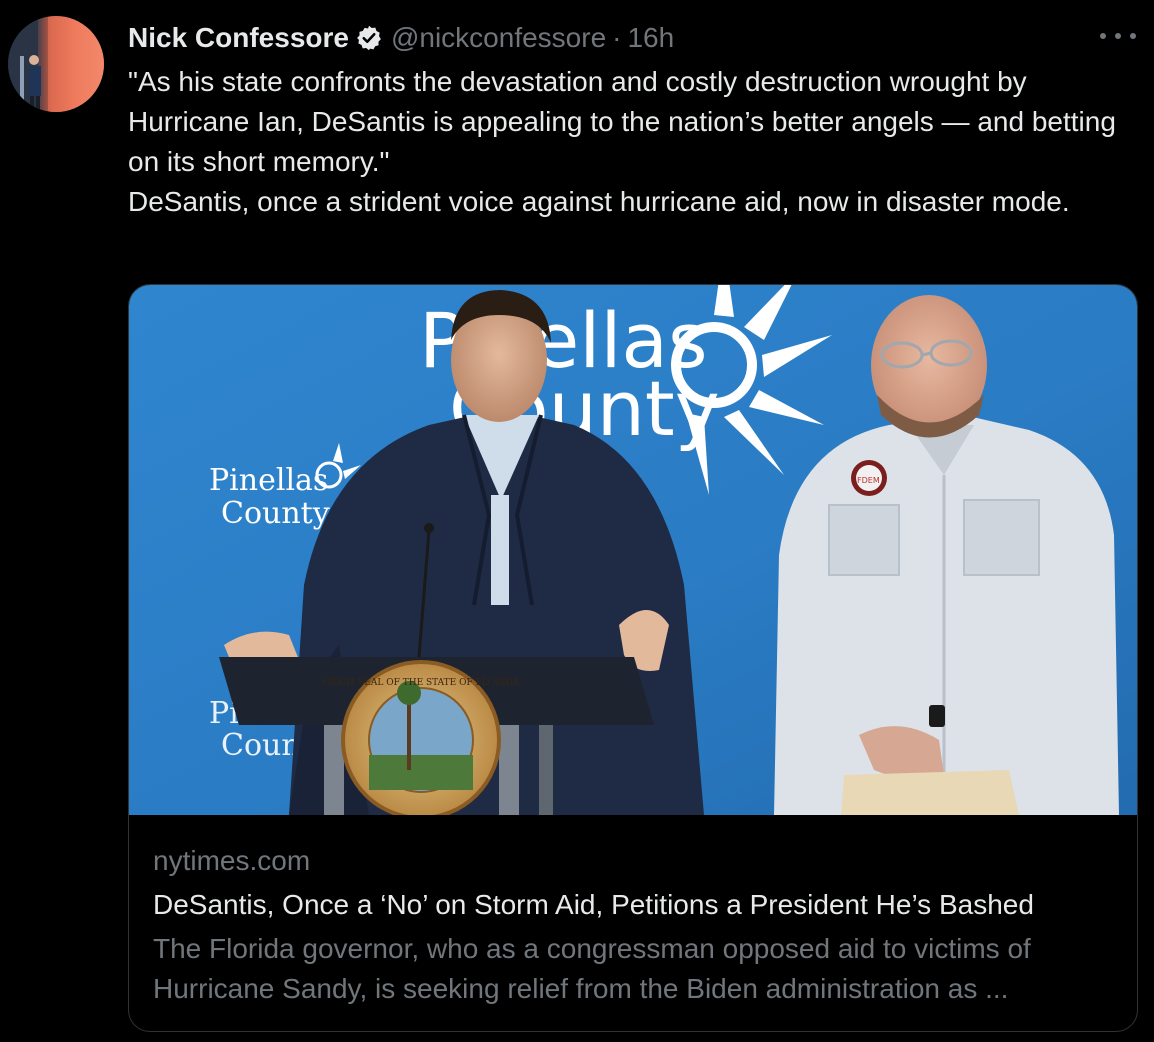  I want to click on backdrop-text-small-1: Pinellas, so click(268, 480).